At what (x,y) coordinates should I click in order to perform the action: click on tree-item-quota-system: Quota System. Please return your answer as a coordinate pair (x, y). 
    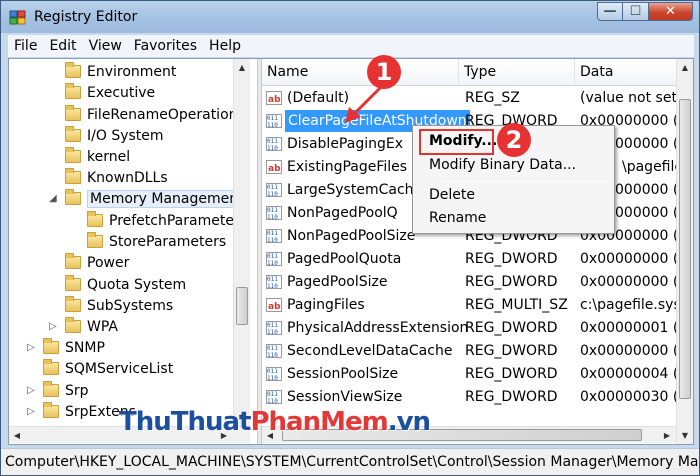
    Looking at the image, I should click on (125, 284).